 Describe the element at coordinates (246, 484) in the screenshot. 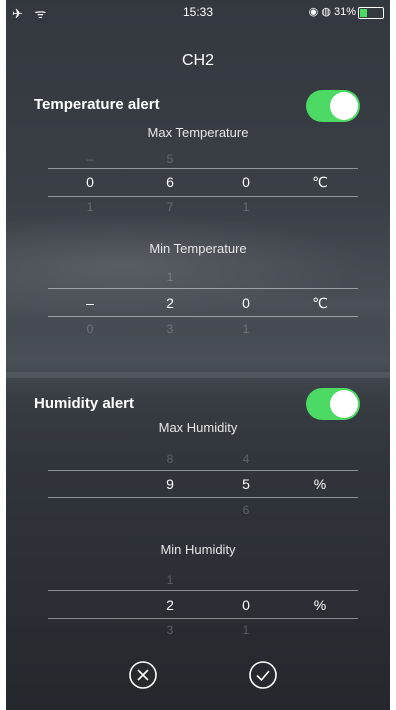

I see `picker-row-selected: 9 5 %` at that location.